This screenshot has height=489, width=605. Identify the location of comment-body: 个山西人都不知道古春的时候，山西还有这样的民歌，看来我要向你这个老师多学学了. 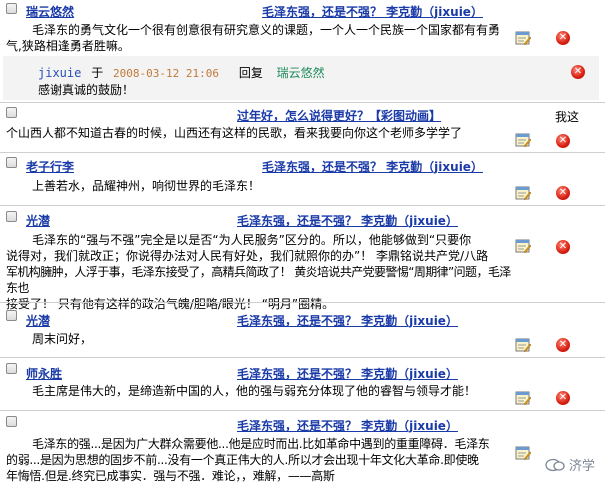
(256, 133).